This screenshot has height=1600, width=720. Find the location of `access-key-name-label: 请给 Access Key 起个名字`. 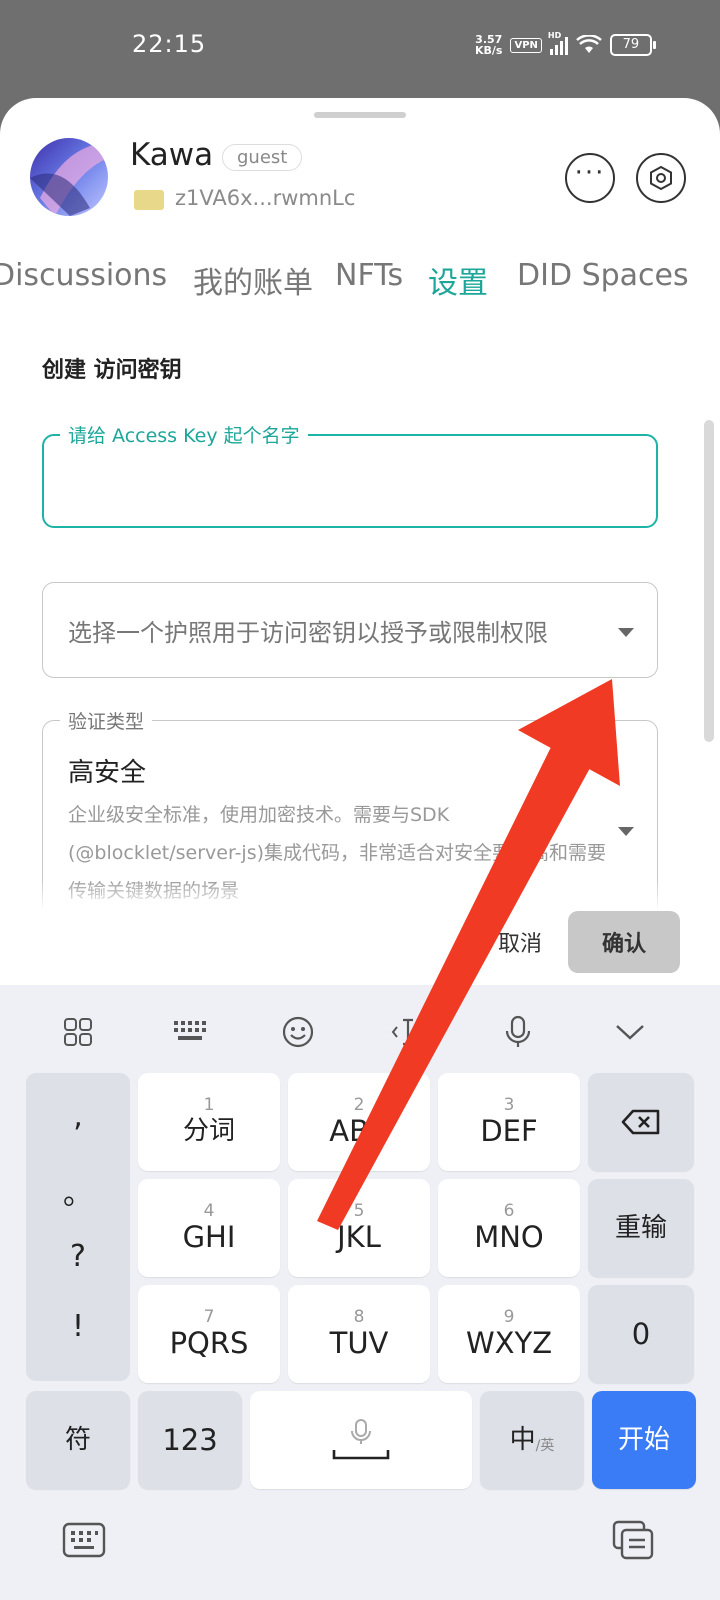

access-key-name-label: 请给 Access Key 起个名字 is located at coordinates (184, 434).